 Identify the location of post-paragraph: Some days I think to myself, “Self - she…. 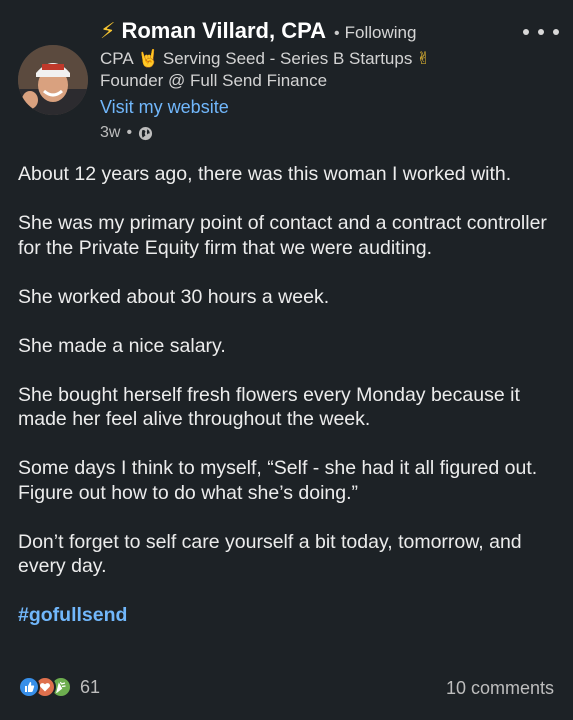
(278, 480).